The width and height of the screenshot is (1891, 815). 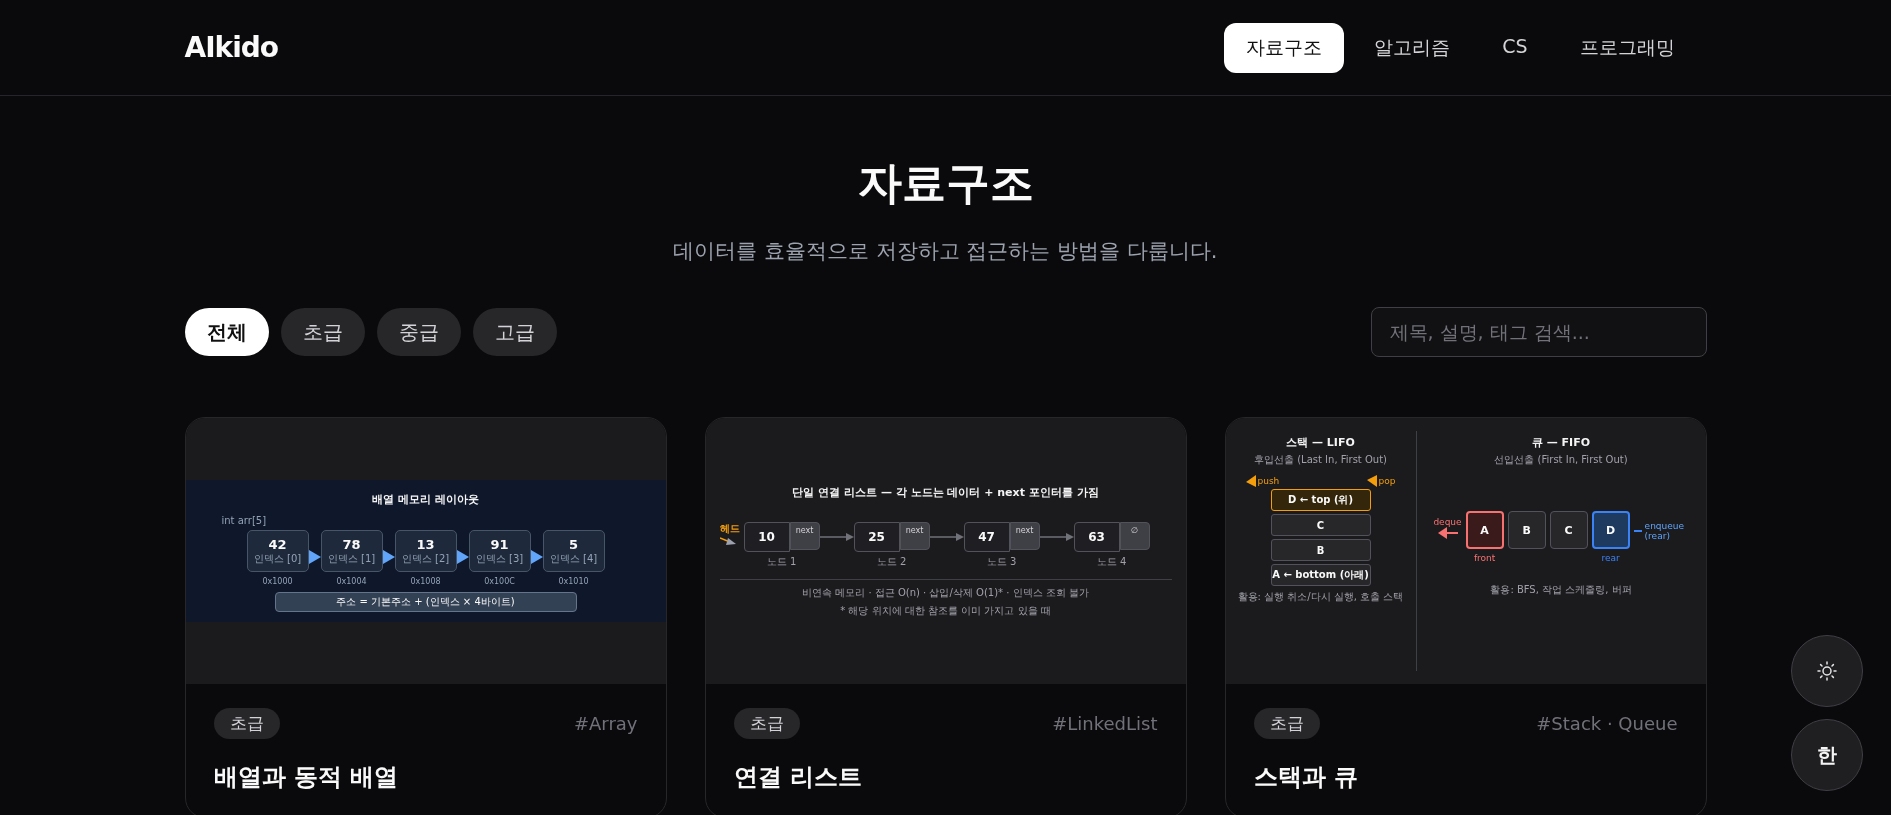 What do you see at coordinates (277, 544) in the screenshot?
I see `cell-value: 42` at bounding box center [277, 544].